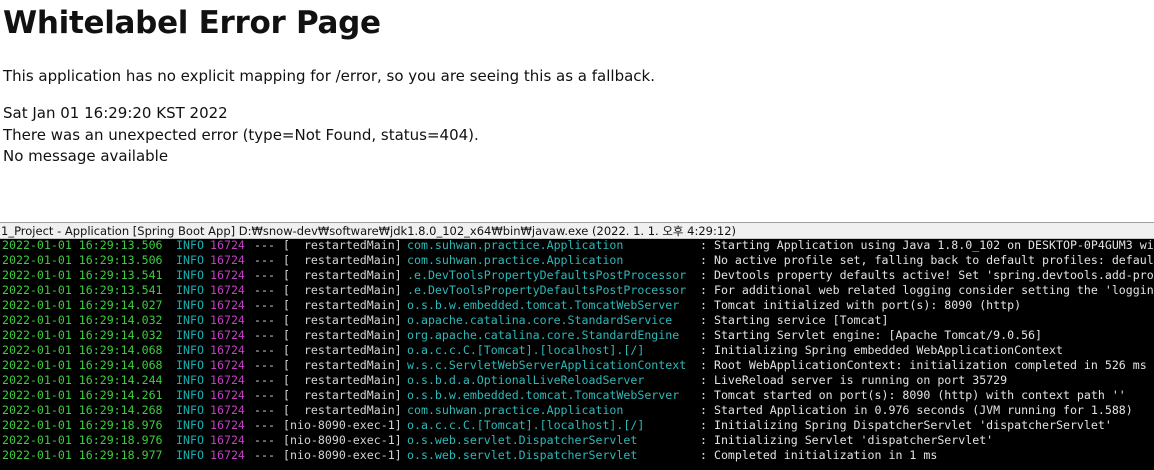  Describe the element at coordinates (82, 395) in the screenshot. I see `log-timestamp: 2022-01-01 16:29:14.261` at that location.